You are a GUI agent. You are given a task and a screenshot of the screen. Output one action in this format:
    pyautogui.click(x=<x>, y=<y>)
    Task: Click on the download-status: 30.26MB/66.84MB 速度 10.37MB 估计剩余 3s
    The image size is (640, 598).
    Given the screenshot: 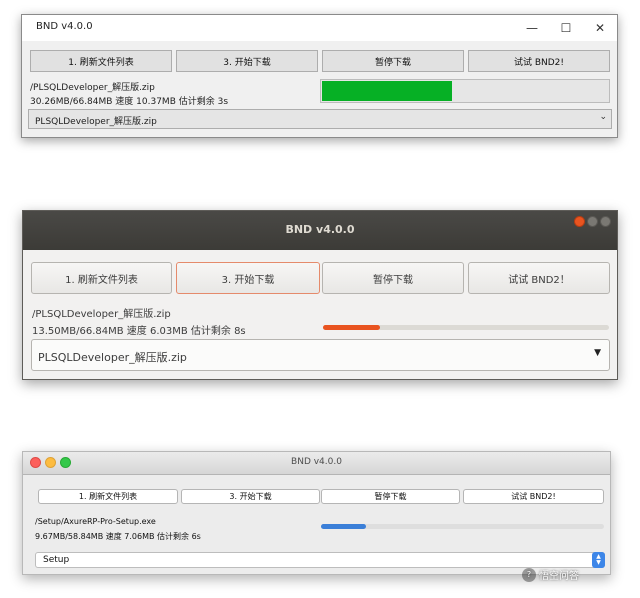 What is the action you would take?
    pyautogui.click(x=129, y=102)
    